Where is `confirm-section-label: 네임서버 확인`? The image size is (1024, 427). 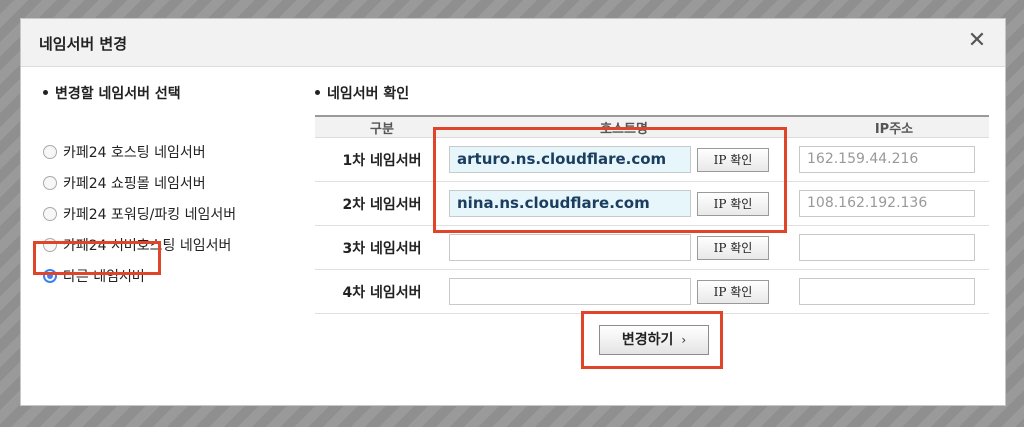 confirm-section-label: 네임서버 확인 is located at coordinates (368, 94).